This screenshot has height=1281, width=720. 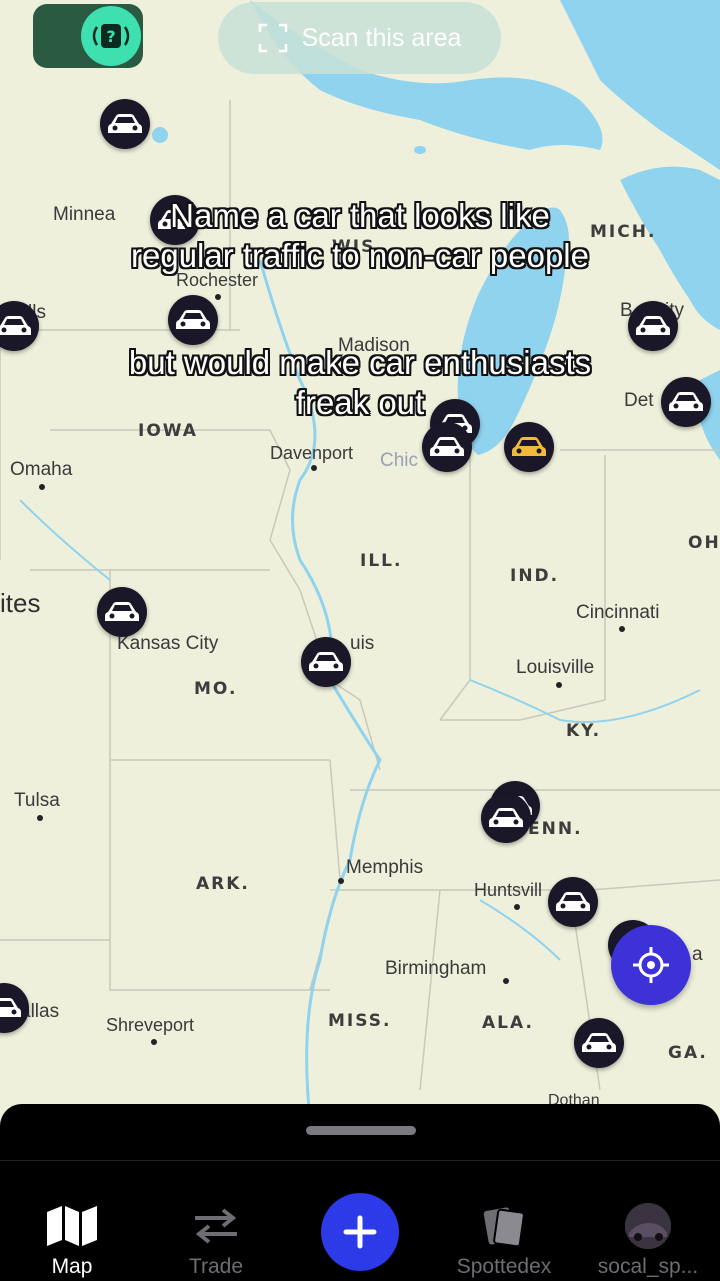 What do you see at coordinates (381, 37) in the screenshot?
I see `scan-area-label: Scan this area` at bounding box center [381, 37].